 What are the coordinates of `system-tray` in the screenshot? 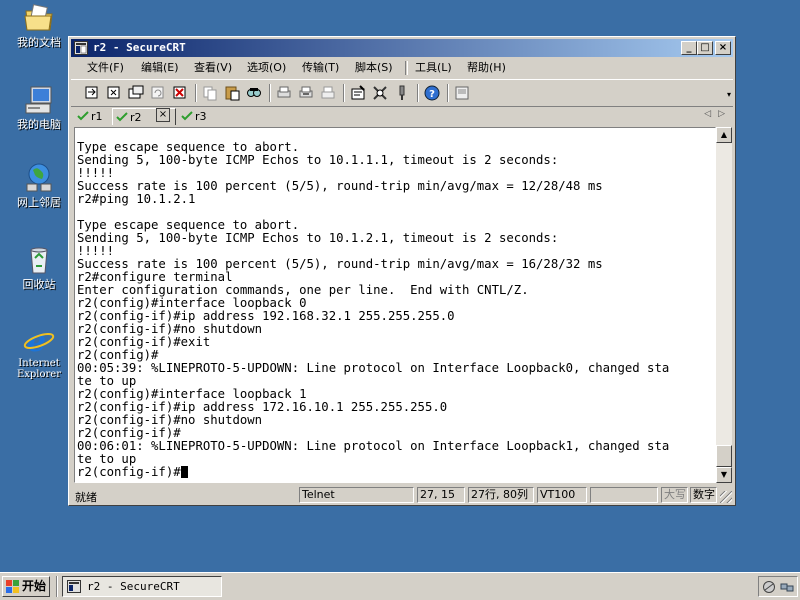 It's located at (778, 586).